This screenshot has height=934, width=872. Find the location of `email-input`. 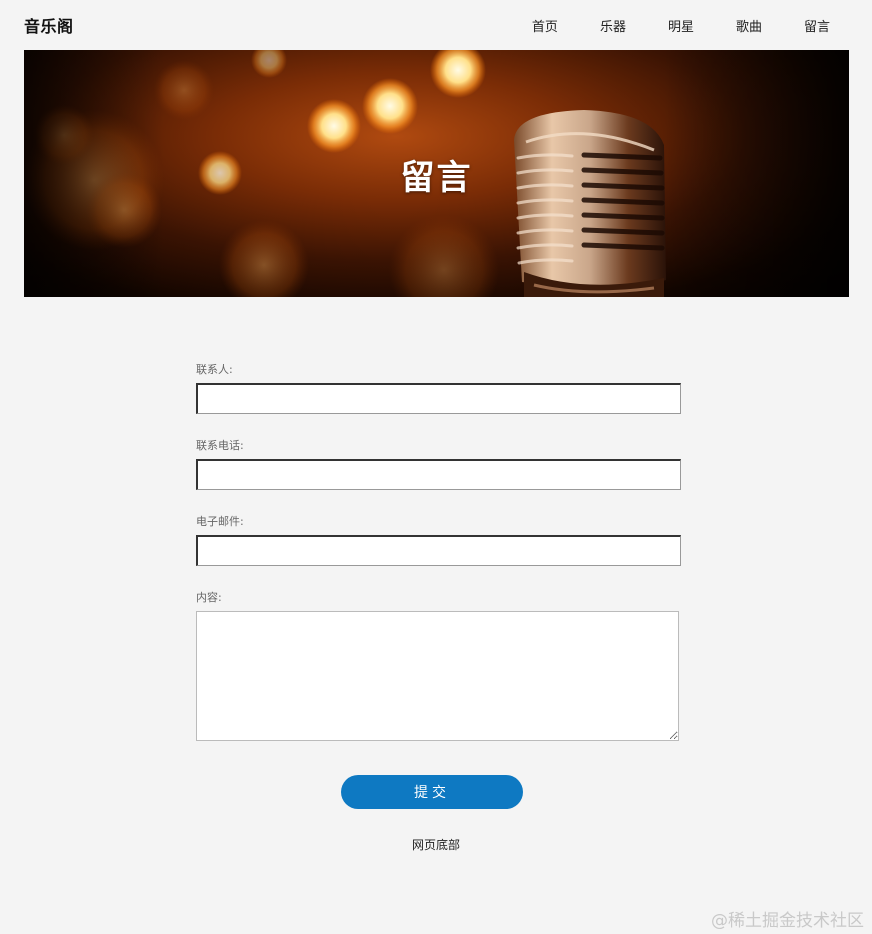

email-input is located at coordinates (438, 550).